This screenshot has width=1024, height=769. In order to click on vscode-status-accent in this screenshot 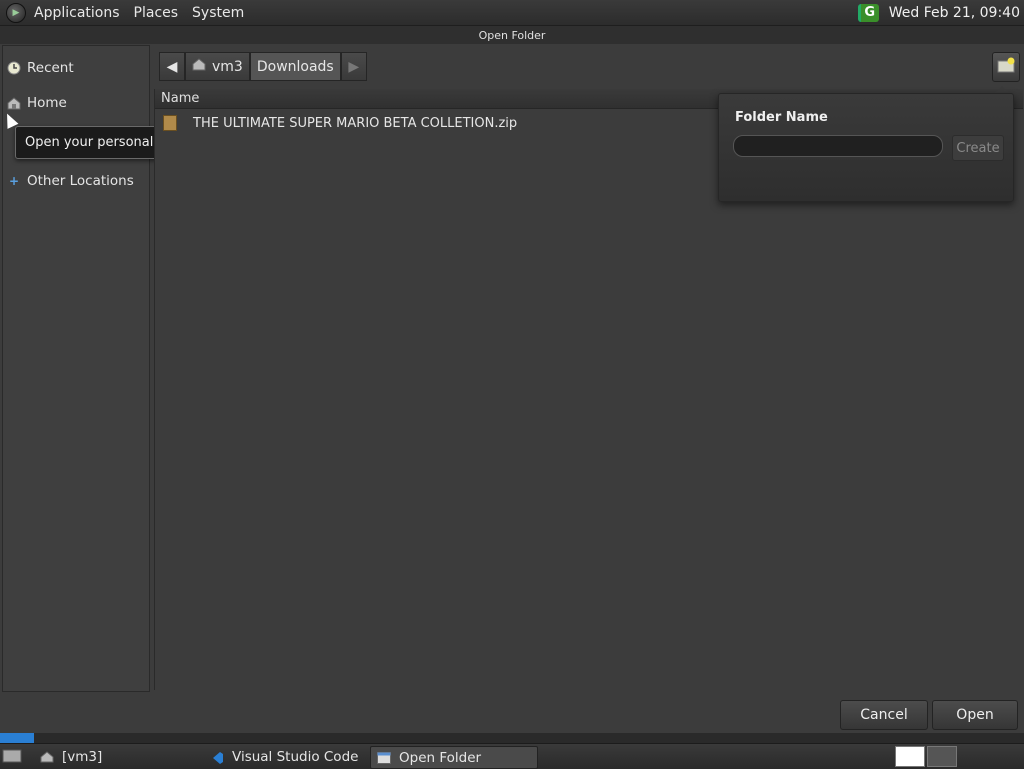, I will do `click(17, 738)`.